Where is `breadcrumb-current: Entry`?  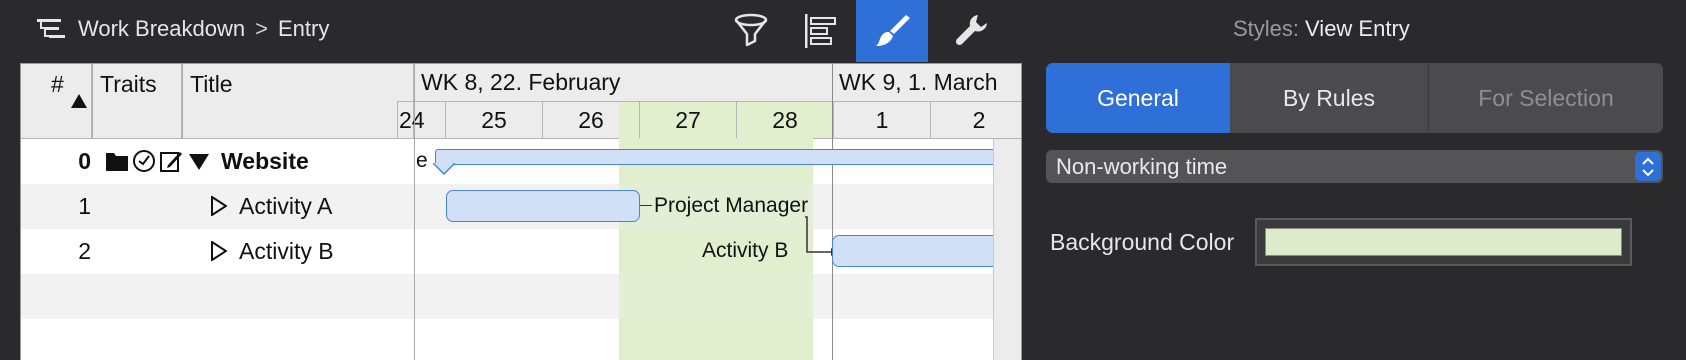 breadcrumb-current: Entry is located at coordinates (303, 29).